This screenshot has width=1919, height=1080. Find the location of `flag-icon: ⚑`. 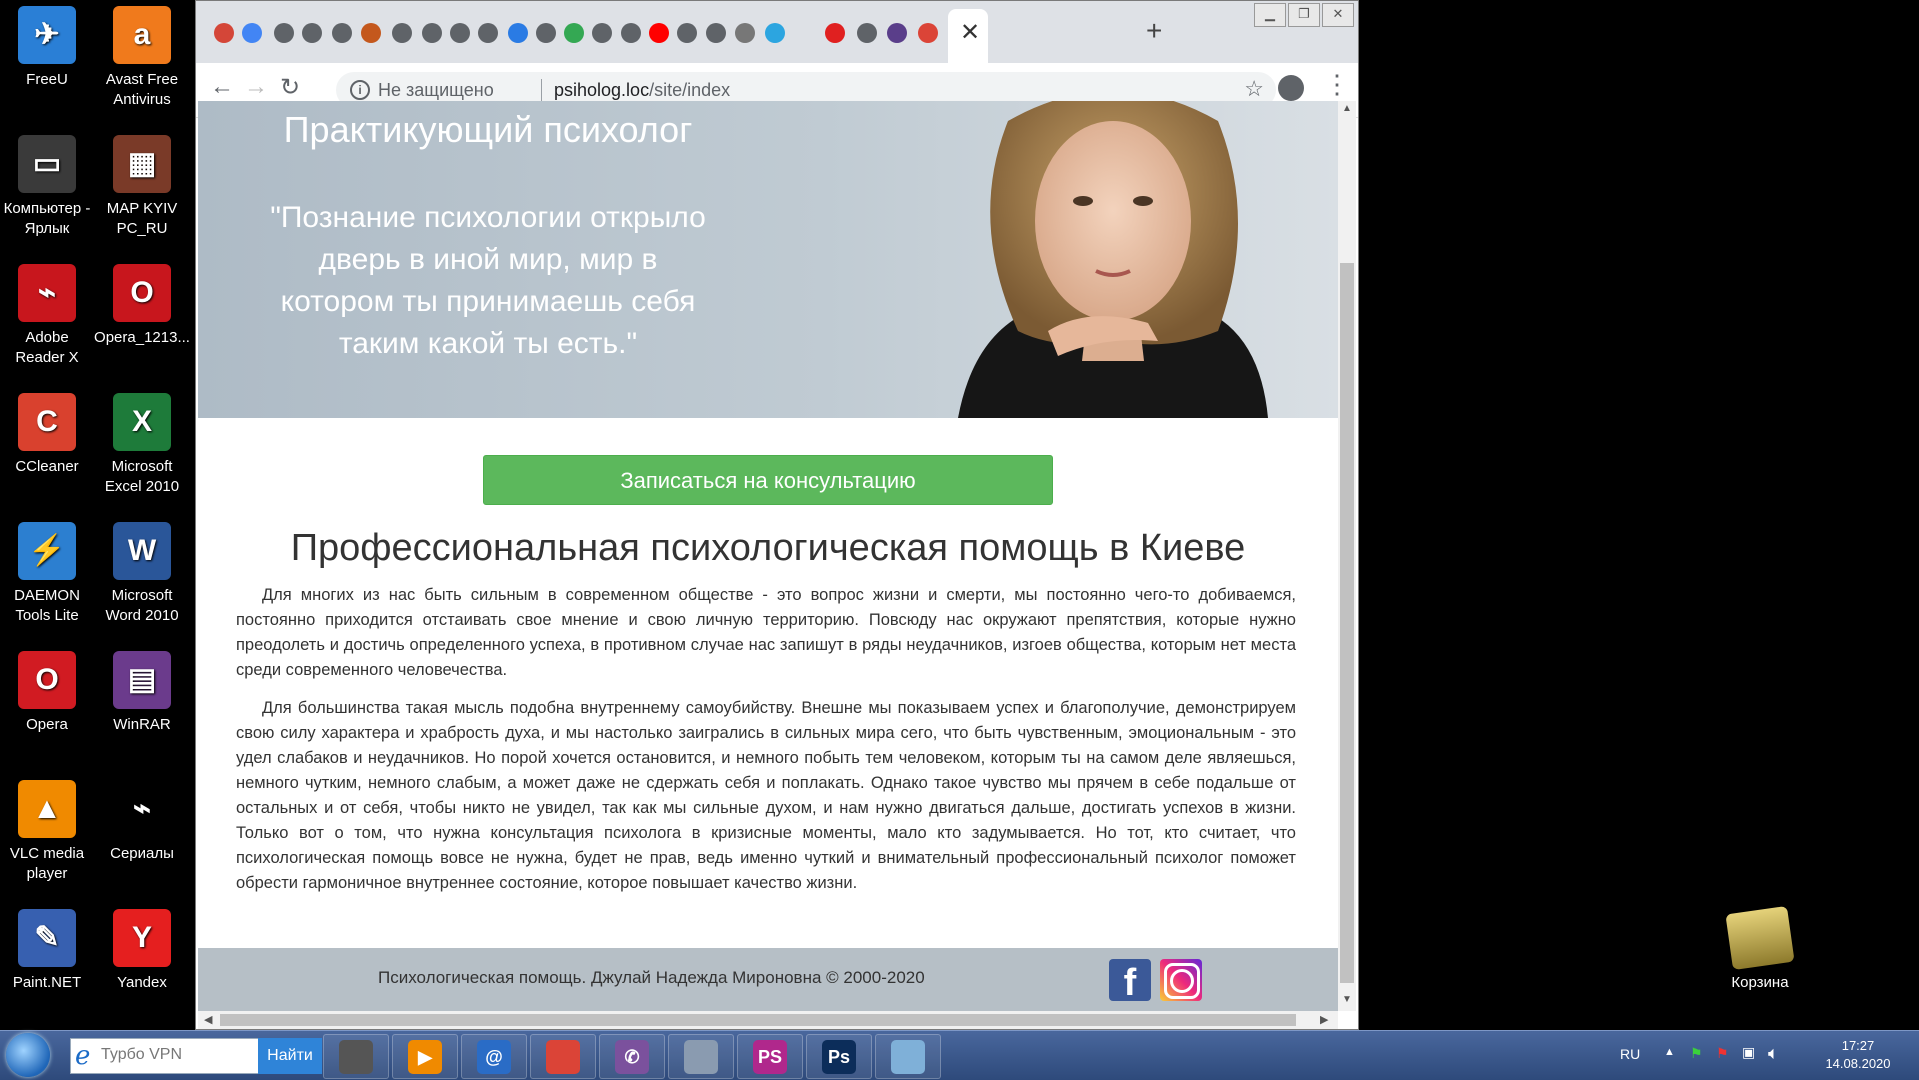

flag-icon: ⚑ is located at coordinates (1696, 1053).